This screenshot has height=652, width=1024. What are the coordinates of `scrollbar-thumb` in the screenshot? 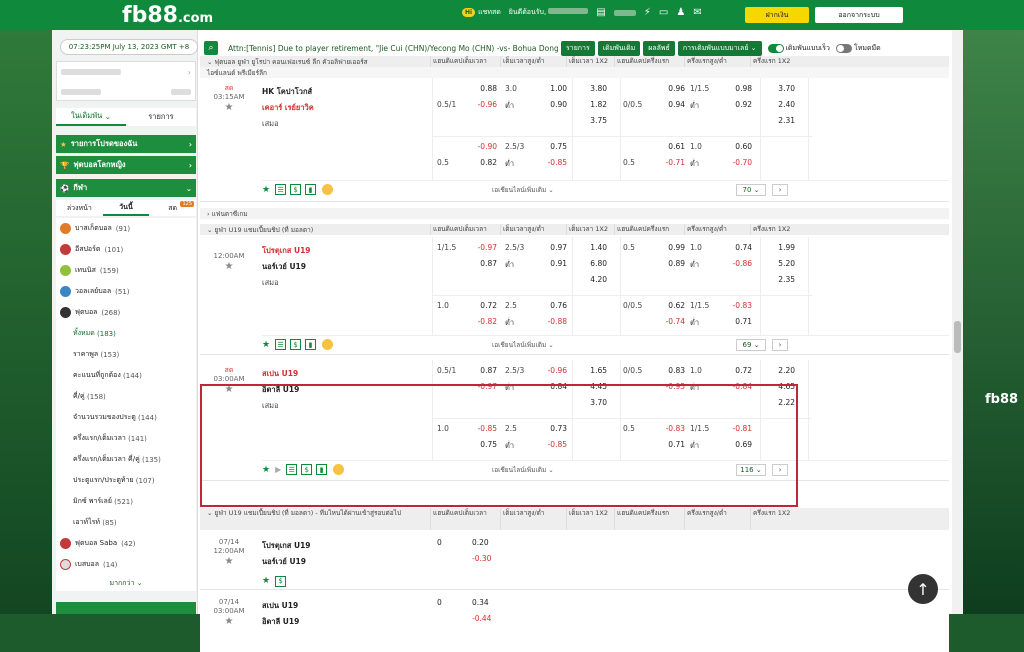 It's located at (957, 337).